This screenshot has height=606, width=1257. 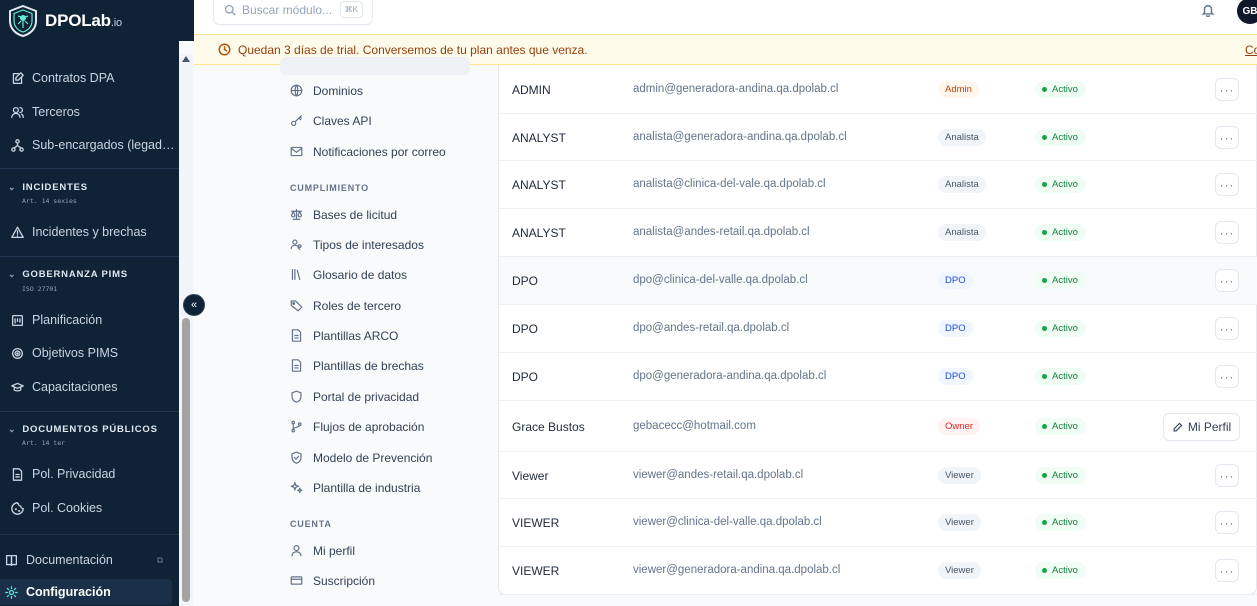 What do you see at coordinates (736, 89) in the screenshot?
I see `user-email: admin@generadora-andina.qa.dpolab.cl` at bounding box center [736, 89].